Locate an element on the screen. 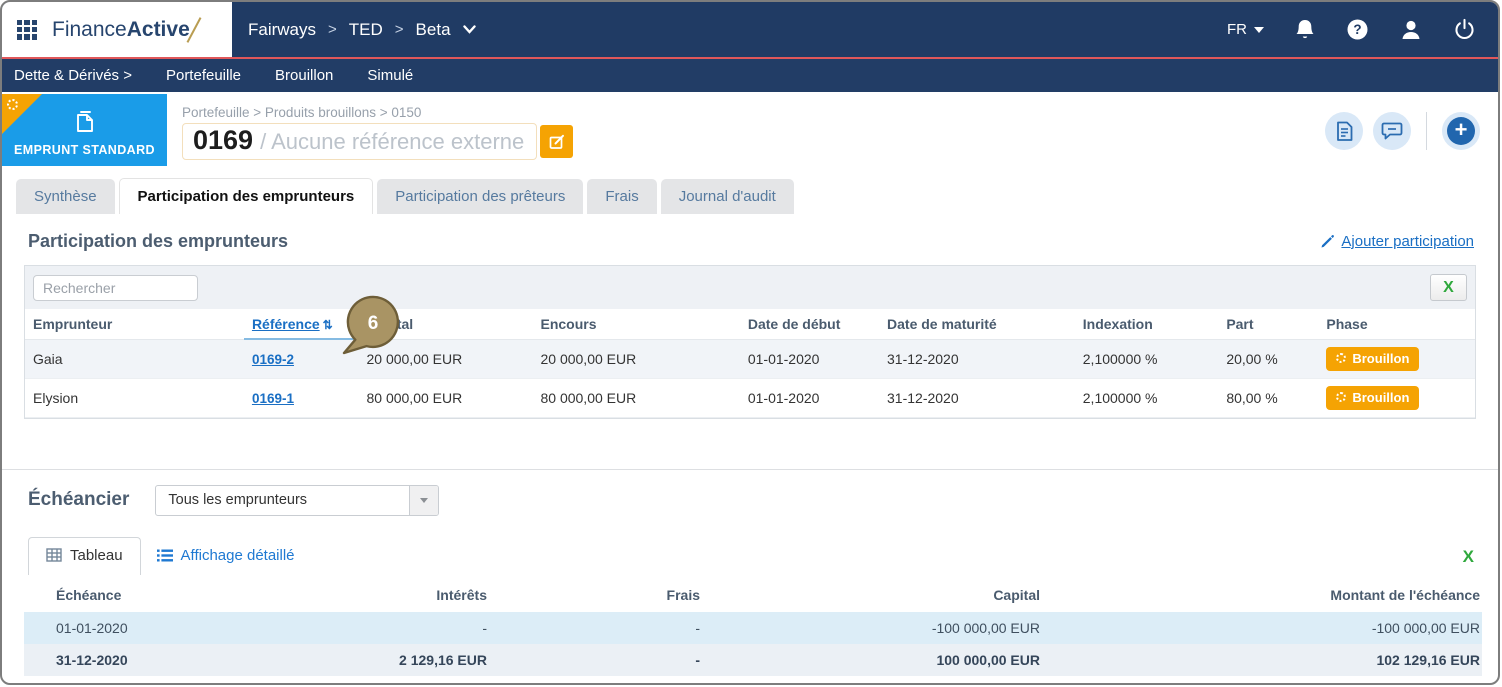 This screenshot has height=687, width=1502. plus-icon: + is located at coordinates (1461, 131).